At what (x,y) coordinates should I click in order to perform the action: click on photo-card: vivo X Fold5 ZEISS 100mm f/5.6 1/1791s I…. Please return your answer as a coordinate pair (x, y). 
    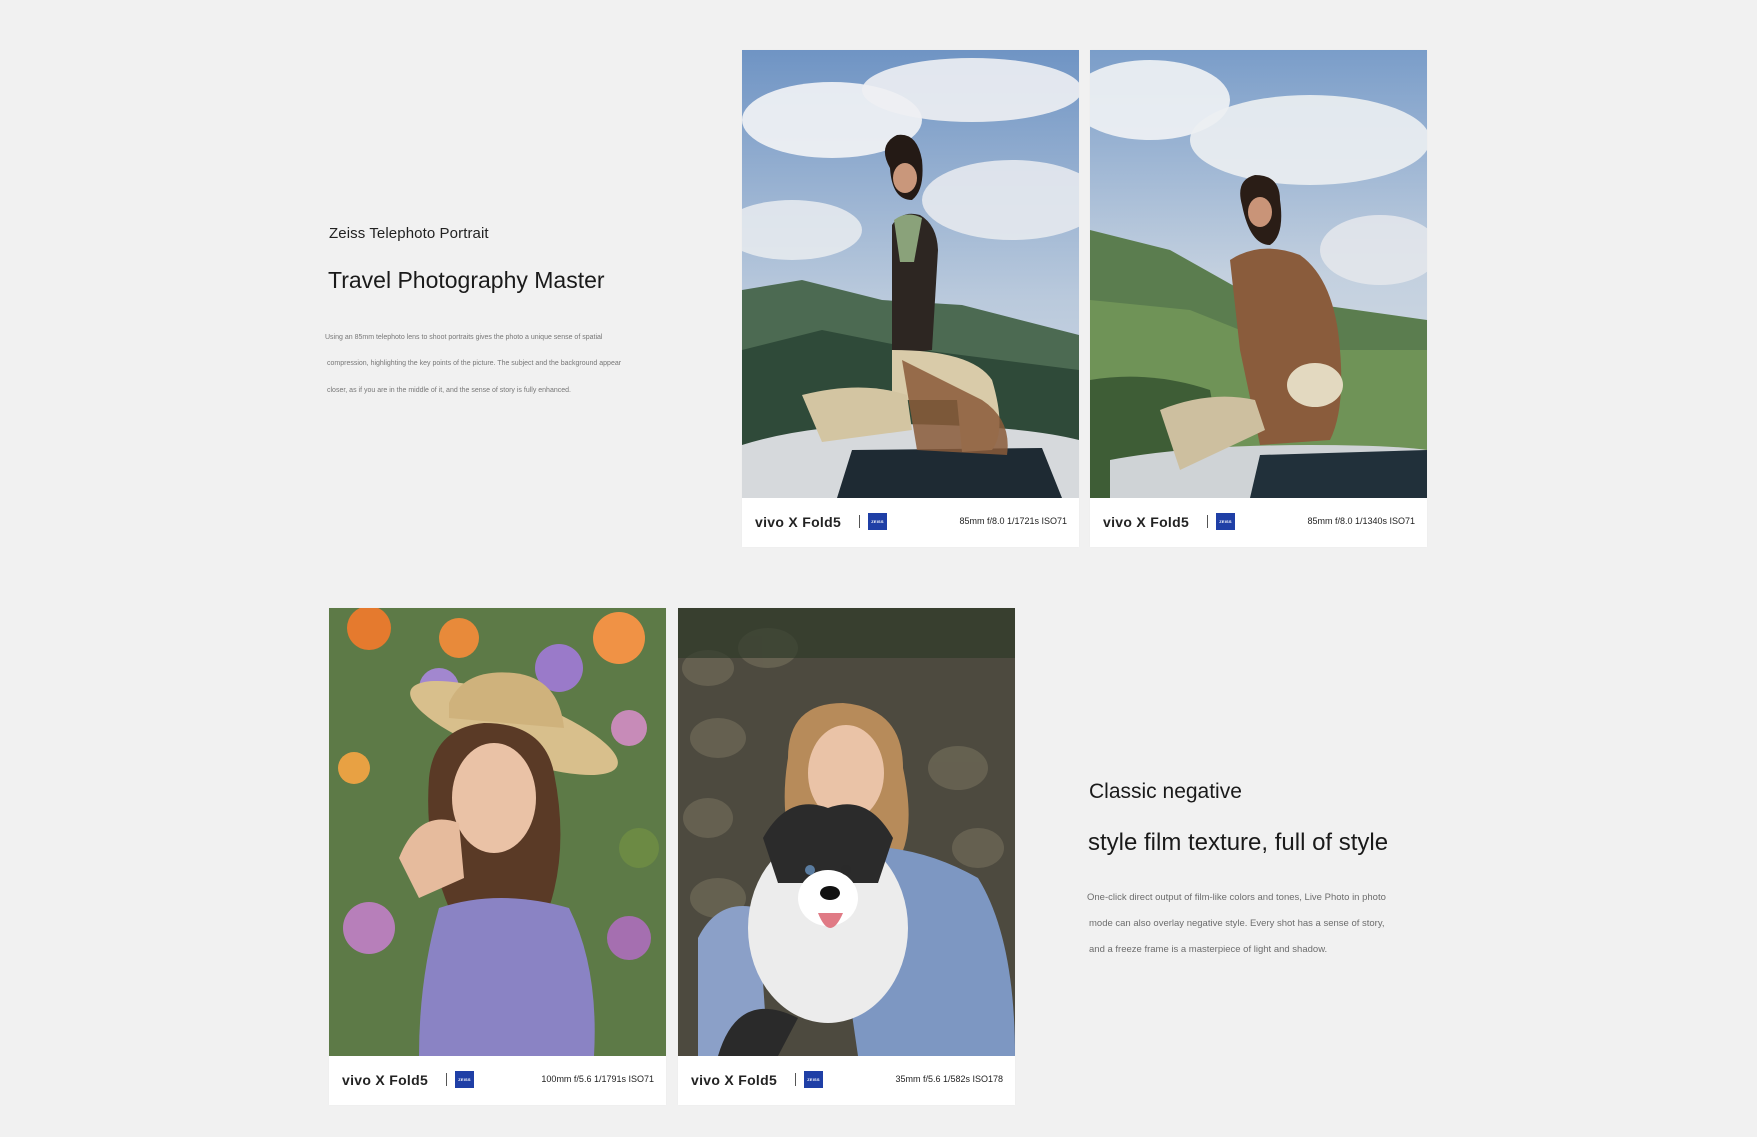
    Looking at the image, I should click on (497, 856).